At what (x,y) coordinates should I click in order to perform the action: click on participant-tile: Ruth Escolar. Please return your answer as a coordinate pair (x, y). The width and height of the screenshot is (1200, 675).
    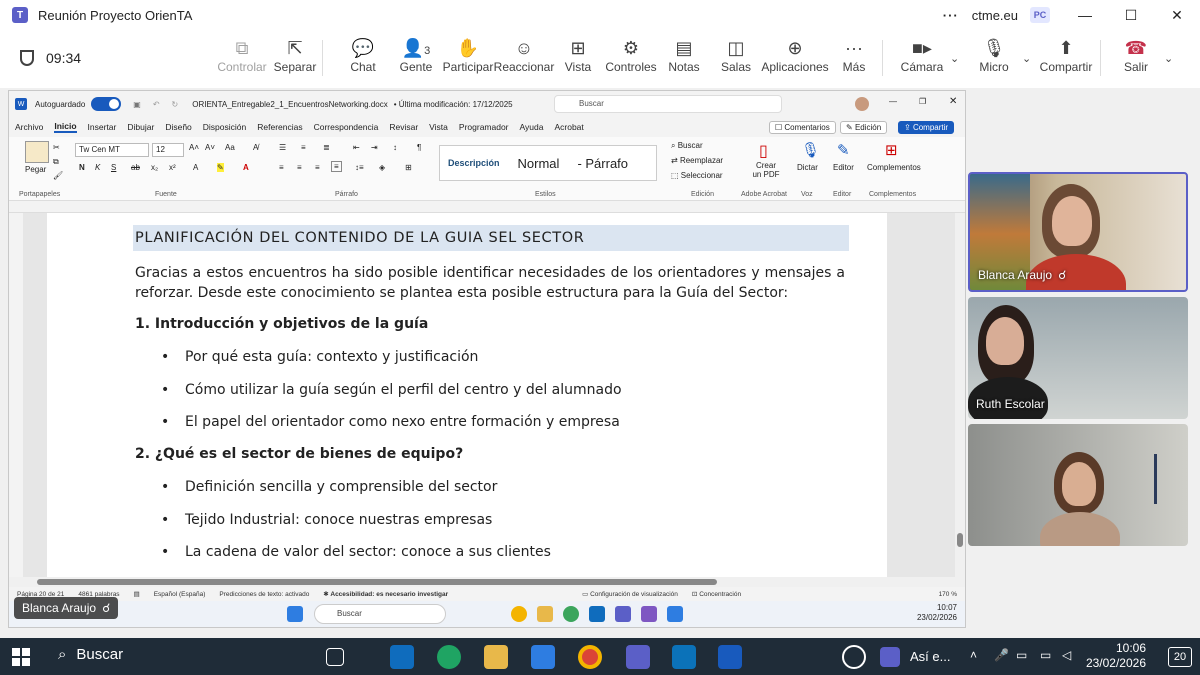
    Looking at the image, I should click on (1078, 358).